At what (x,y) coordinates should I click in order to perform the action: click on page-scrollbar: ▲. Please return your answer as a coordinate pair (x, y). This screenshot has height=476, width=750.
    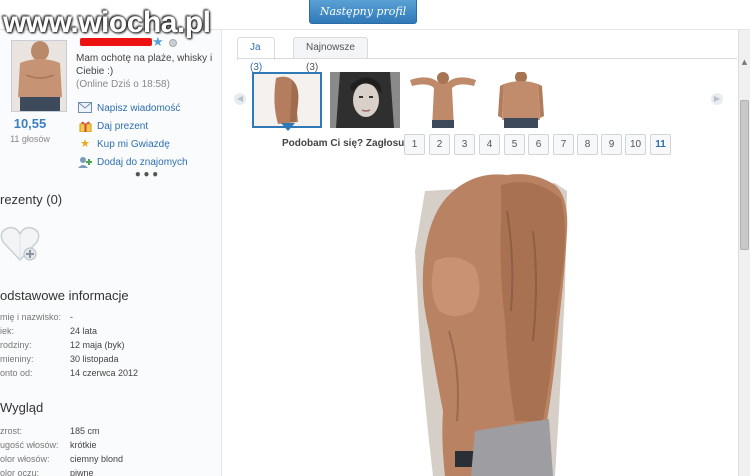
    Looking at the image, I should click on (744, 253).